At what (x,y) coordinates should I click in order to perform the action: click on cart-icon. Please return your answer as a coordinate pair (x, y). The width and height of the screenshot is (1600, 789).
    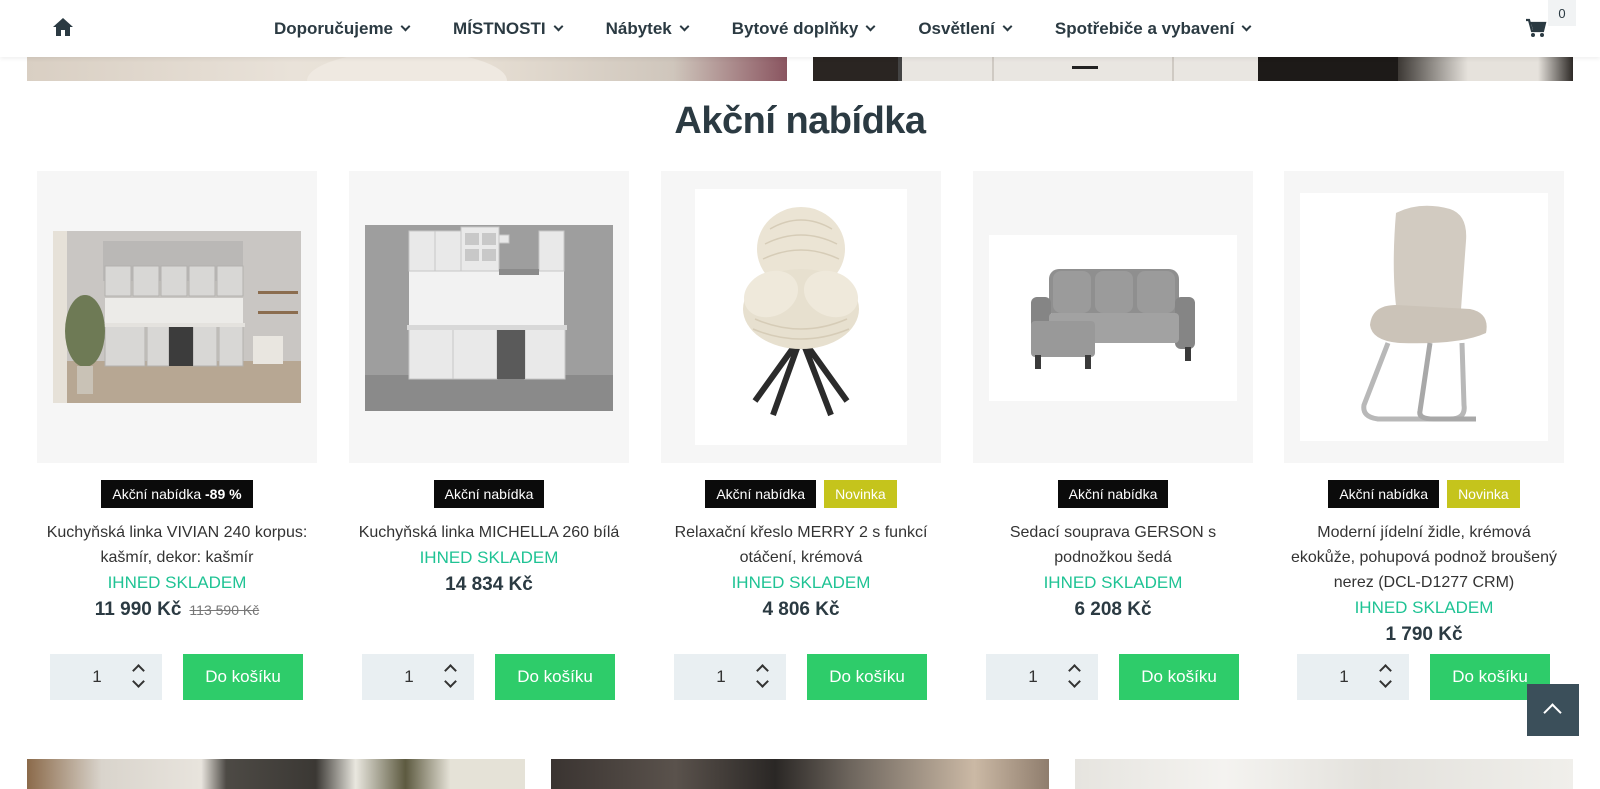
    Looking at the image, I should click on (1536, 28).